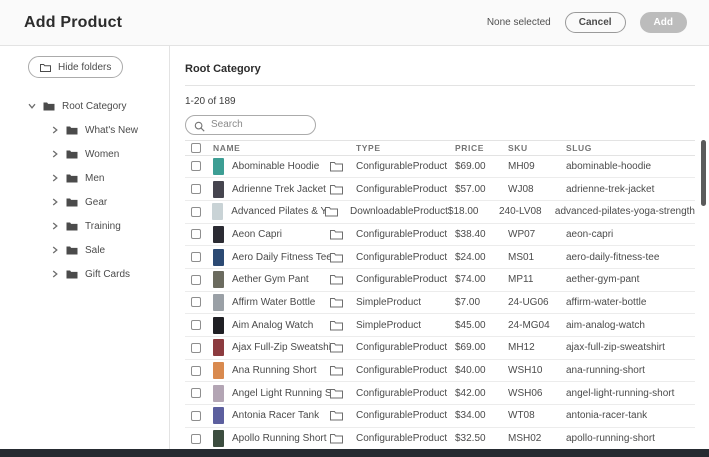 The image size is (709, 457). Describe the element at coordinates (45, 67) in the screenshot. I see `hide-folders-icon` at that location.